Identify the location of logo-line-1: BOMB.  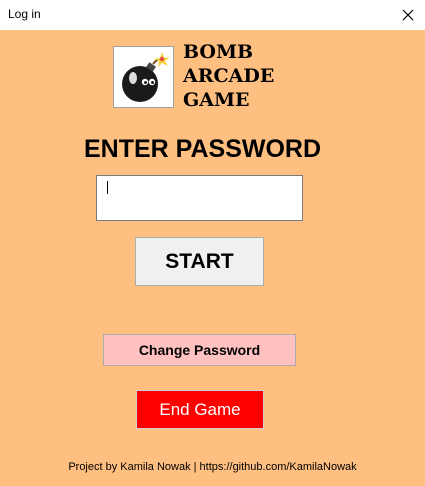
(218, 52).